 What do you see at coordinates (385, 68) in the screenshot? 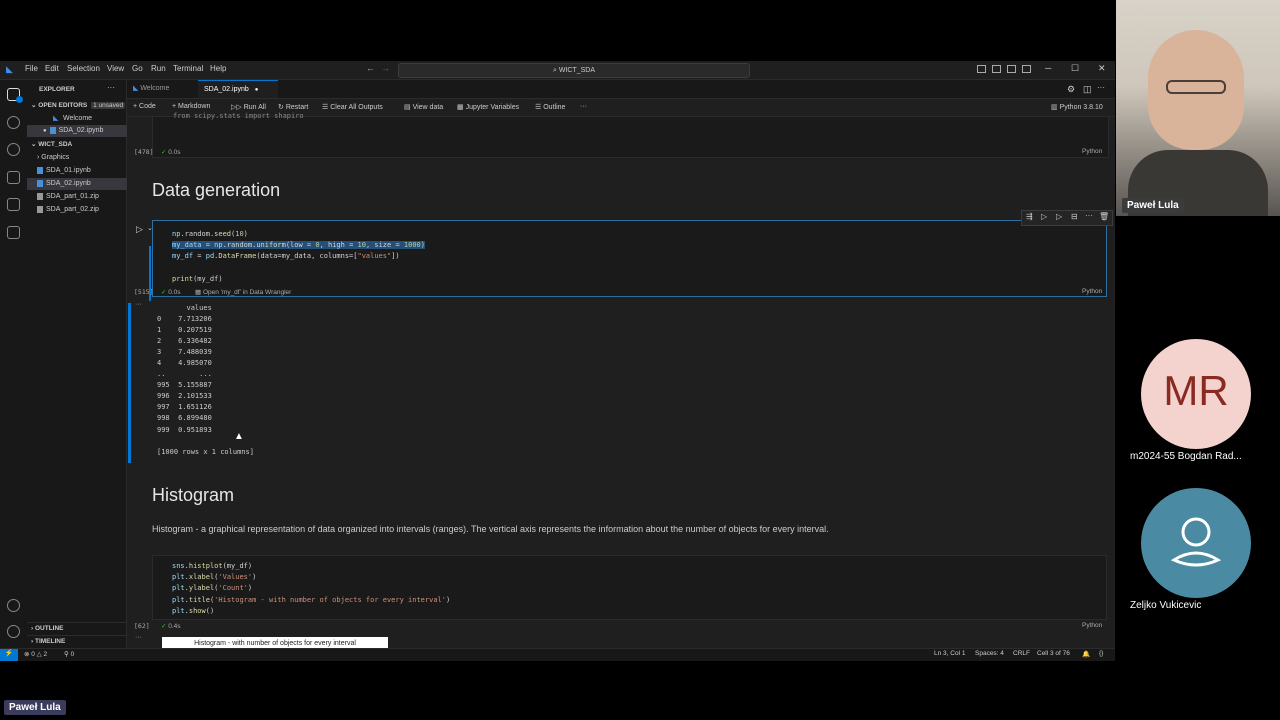
I see `forward-arrow-icon: →` at bounding box center [385, 68].